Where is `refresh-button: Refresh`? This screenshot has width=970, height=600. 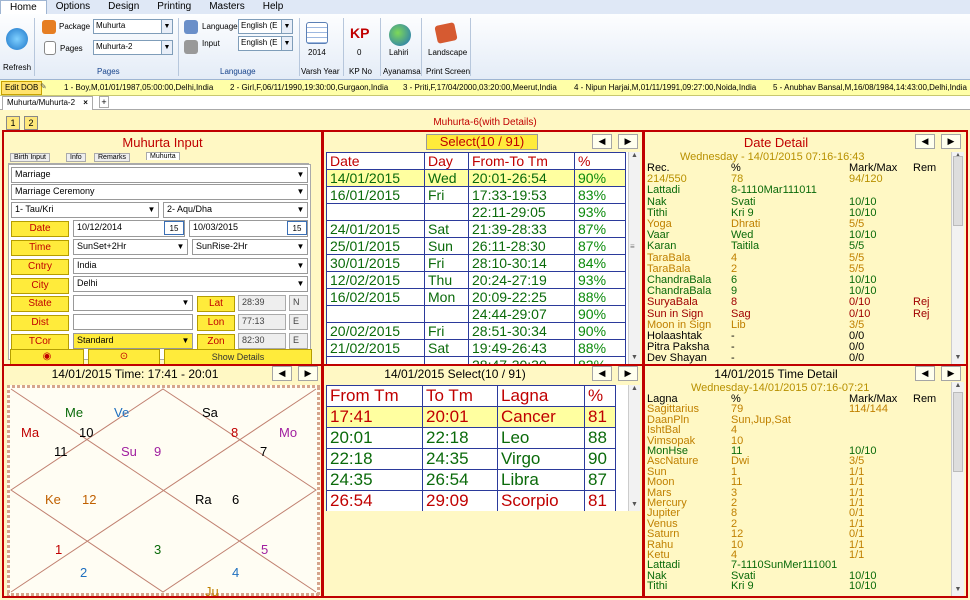 refresh-button: Refresh is located at coordinates (17, 67).